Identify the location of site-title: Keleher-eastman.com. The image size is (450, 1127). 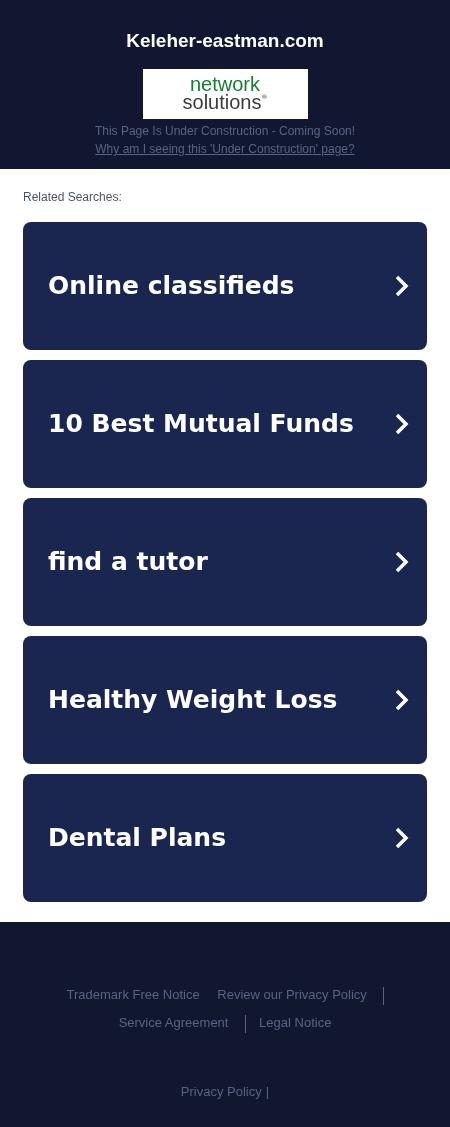
(225, 41).